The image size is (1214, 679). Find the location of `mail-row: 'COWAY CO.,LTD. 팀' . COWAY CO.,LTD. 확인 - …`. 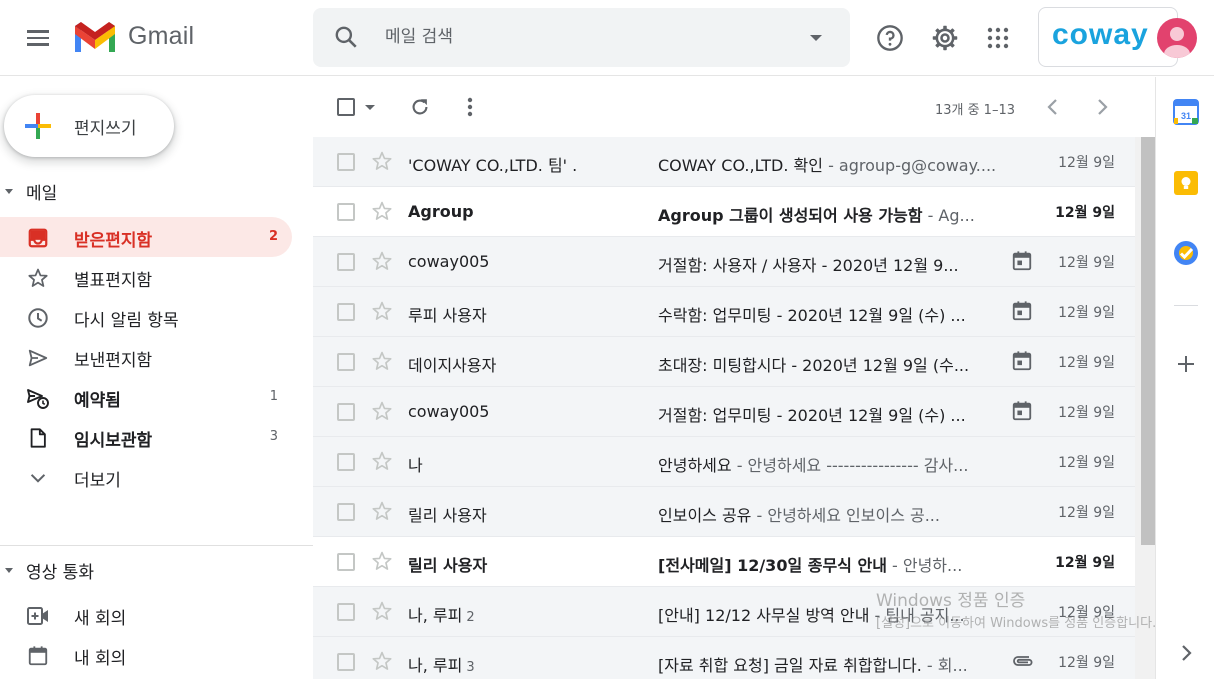

mail-row: 'COWAY CO.,LTD. 팀' . COWAY CO.,LTD. 확인 - … is located at coordinates (724, 162).